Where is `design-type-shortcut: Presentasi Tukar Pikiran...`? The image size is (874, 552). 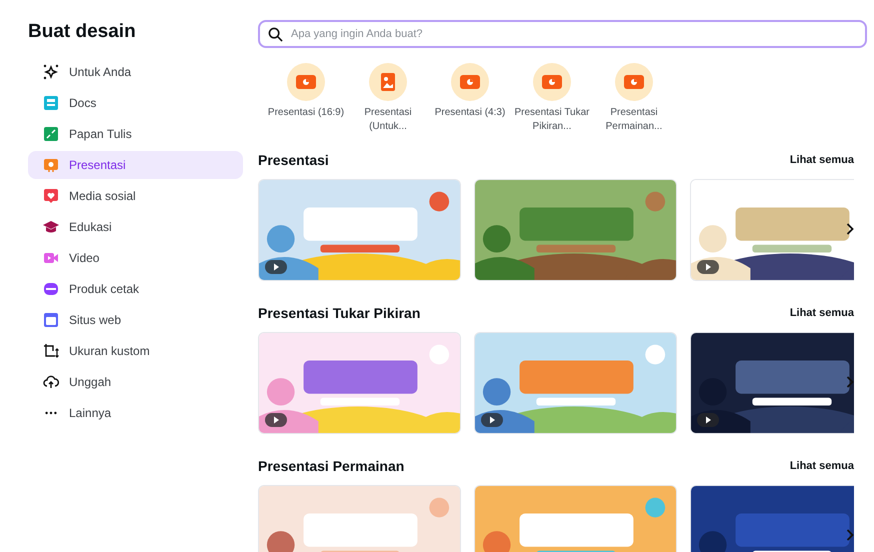
design-type-shortcut: Presentasi Tukar Pikiran... is located at coordinates (552, 98).